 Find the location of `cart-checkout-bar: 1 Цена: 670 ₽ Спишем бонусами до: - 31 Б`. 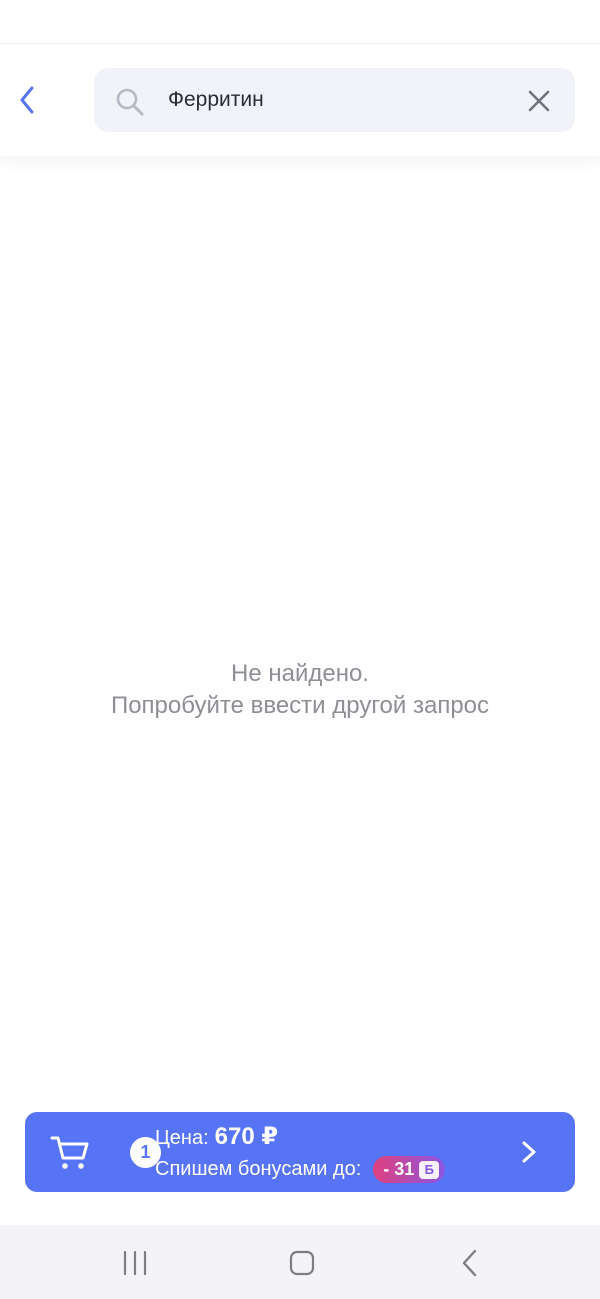

cart-checkout-bar: 1 Цена: 670 ₽ Спишем бонусами до: - 31 Б is located at coordinates (300, 1152).